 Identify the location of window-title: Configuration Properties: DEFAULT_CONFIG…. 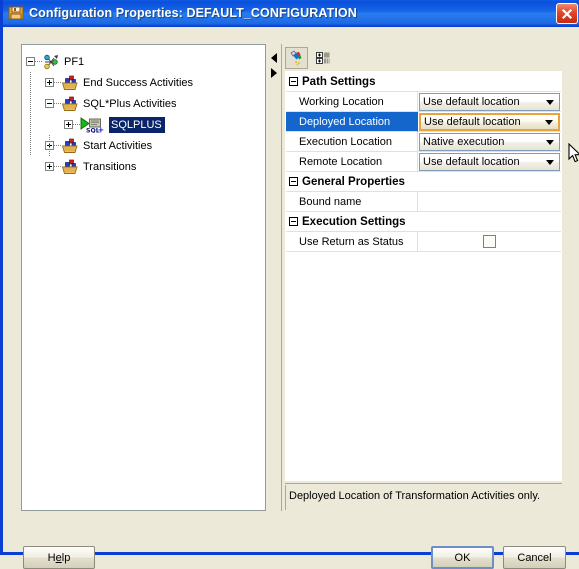
(193, 13).